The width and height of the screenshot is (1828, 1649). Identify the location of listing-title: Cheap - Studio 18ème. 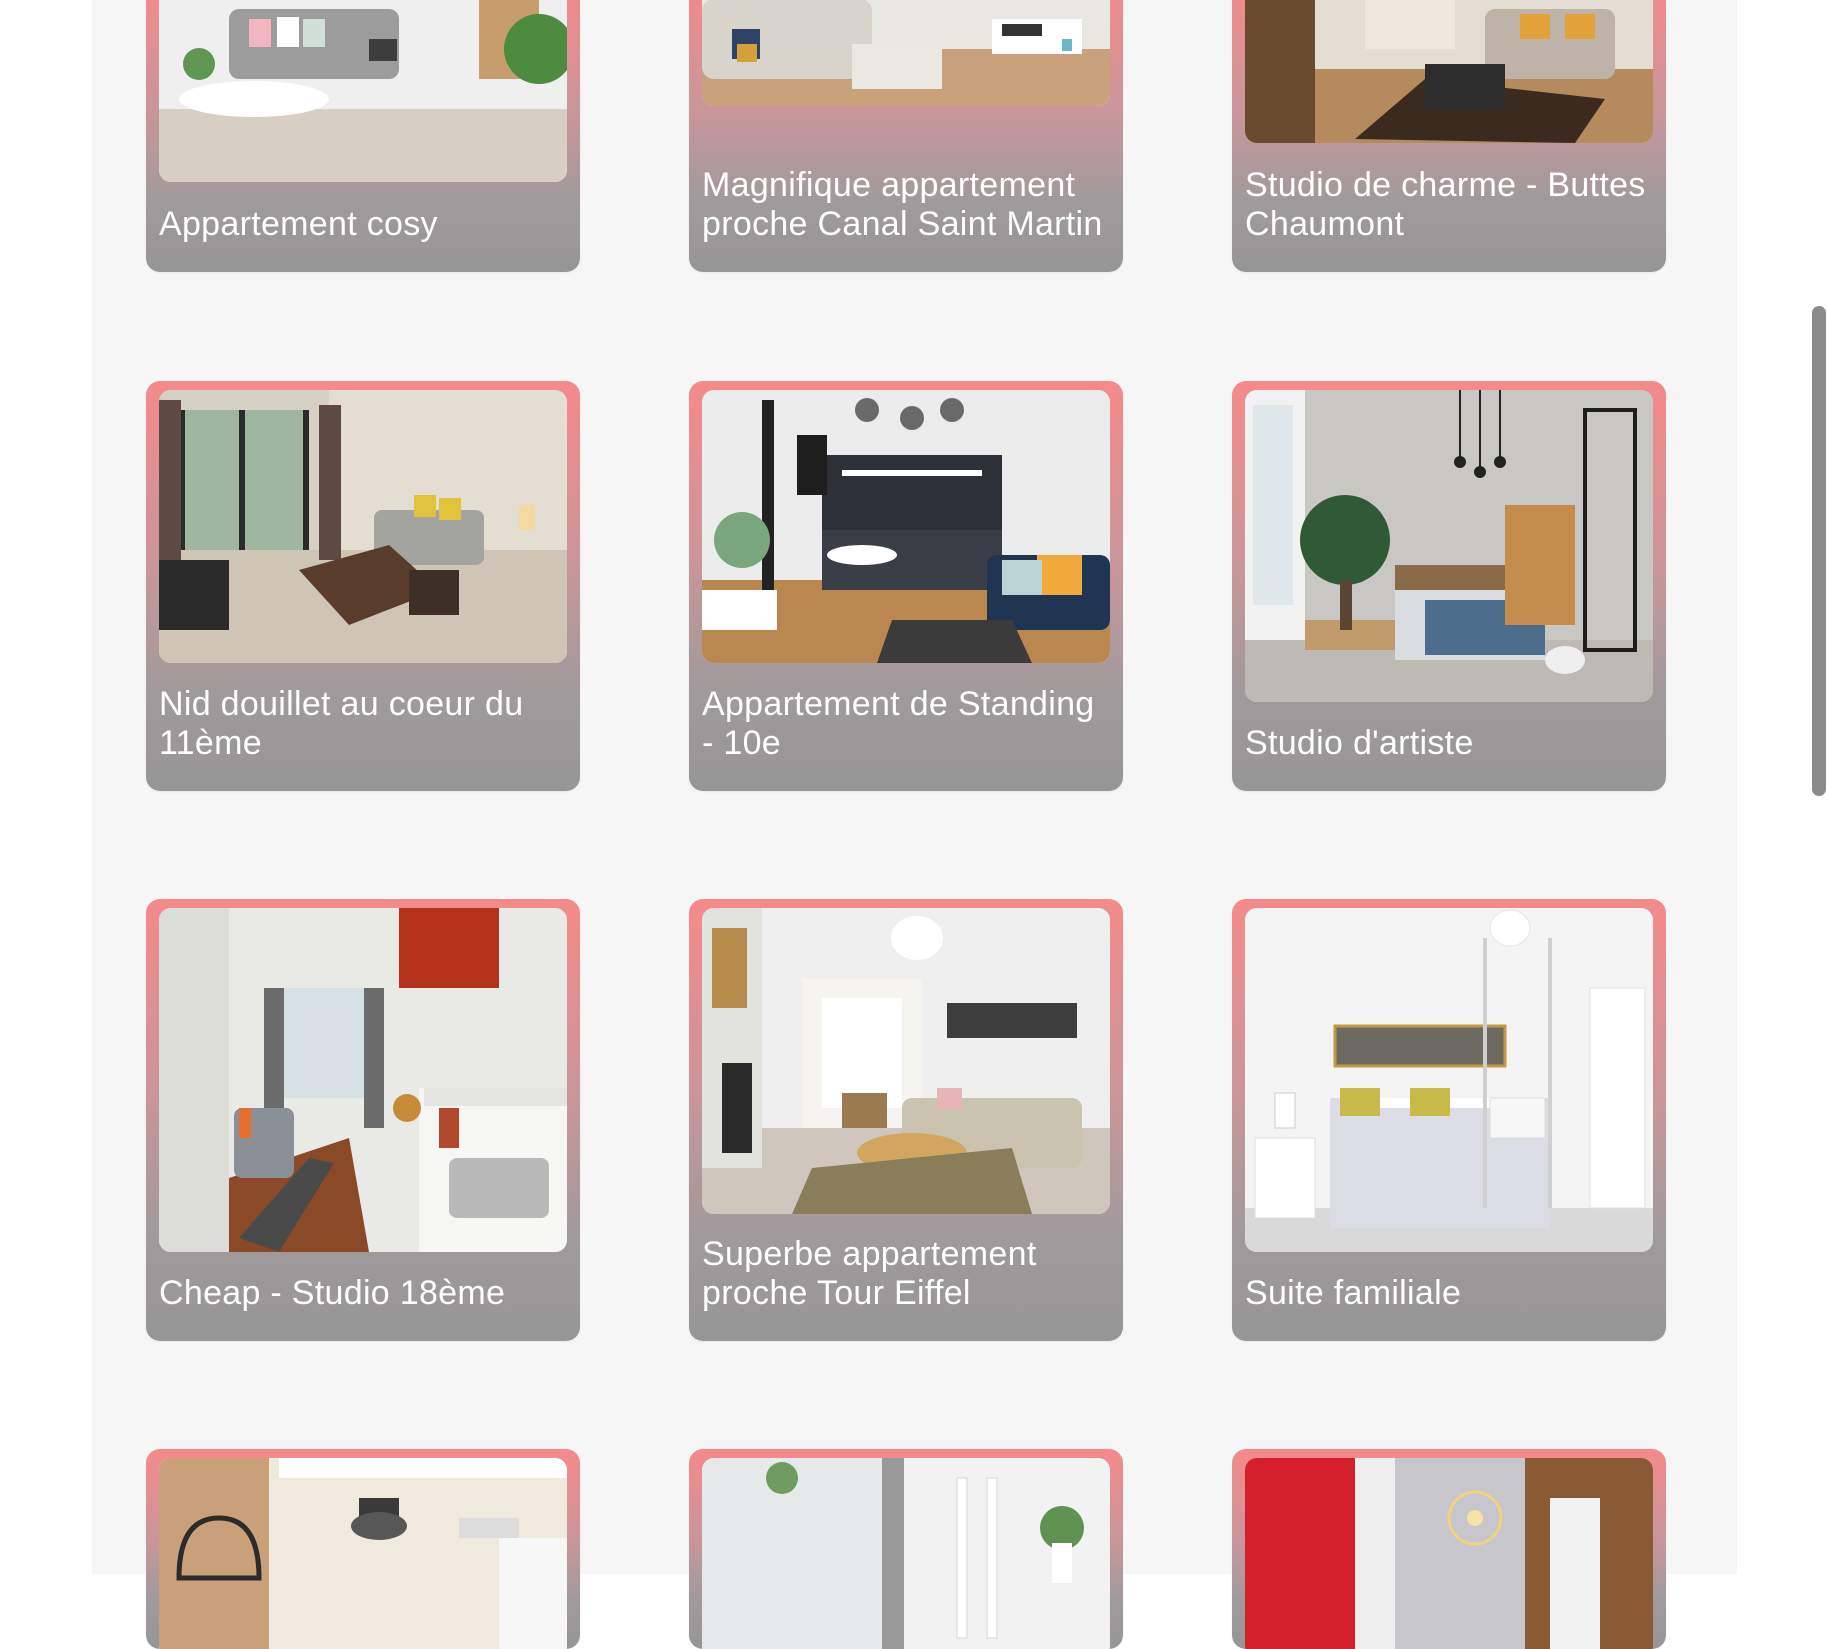
(363, 1293).